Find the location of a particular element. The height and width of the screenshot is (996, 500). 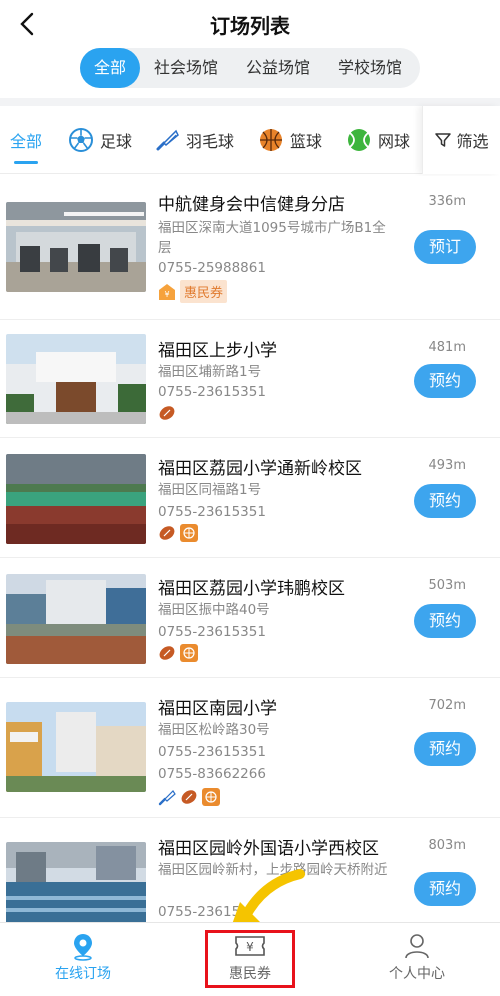

sport-tab-all: 全部 is located at coordinates (26, 140).